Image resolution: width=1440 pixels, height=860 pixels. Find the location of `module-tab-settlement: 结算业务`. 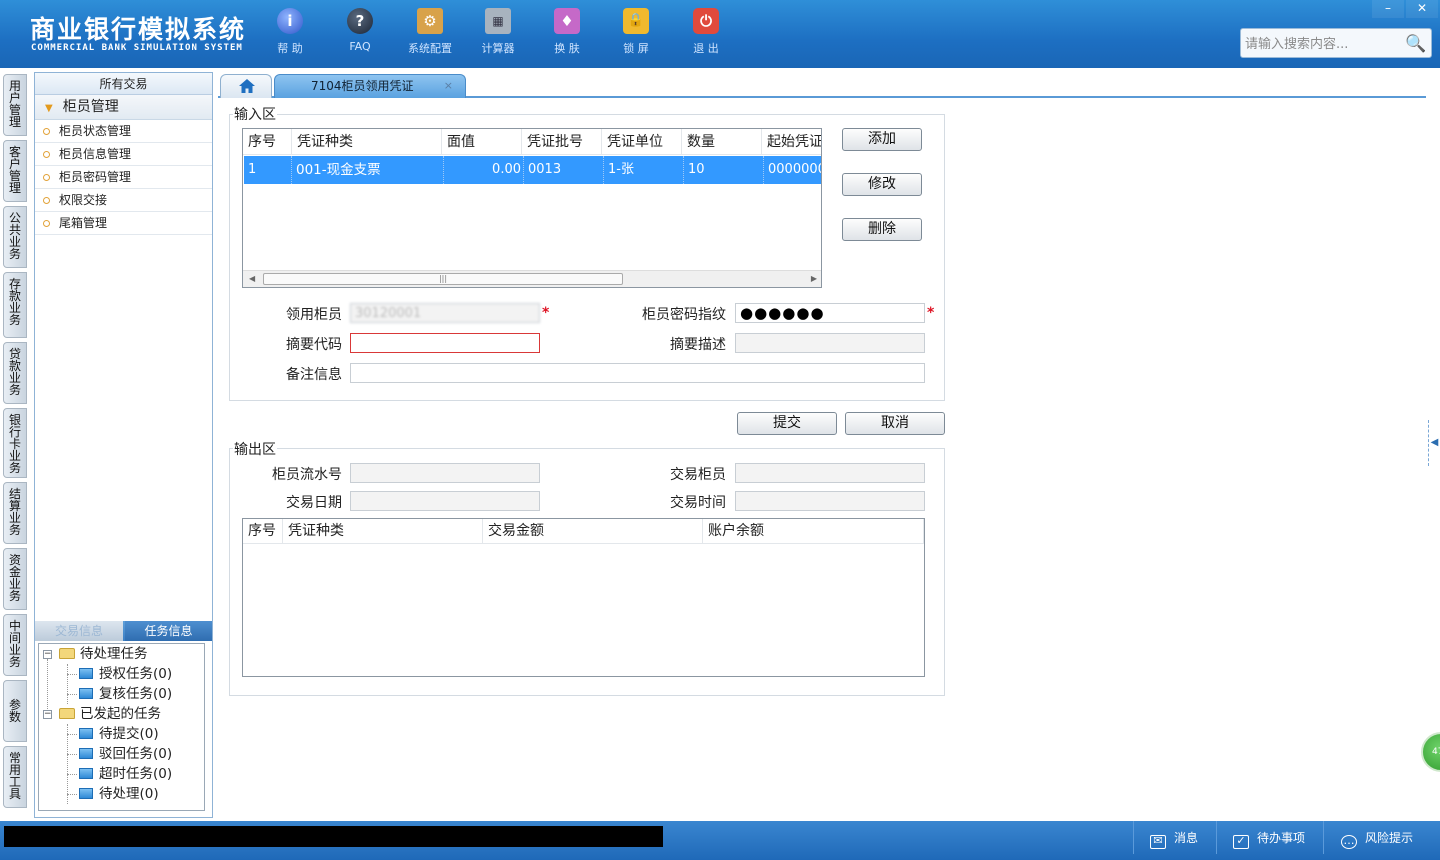

module-tab-settlement: 结算业务 is located at coordinates (15, 513).